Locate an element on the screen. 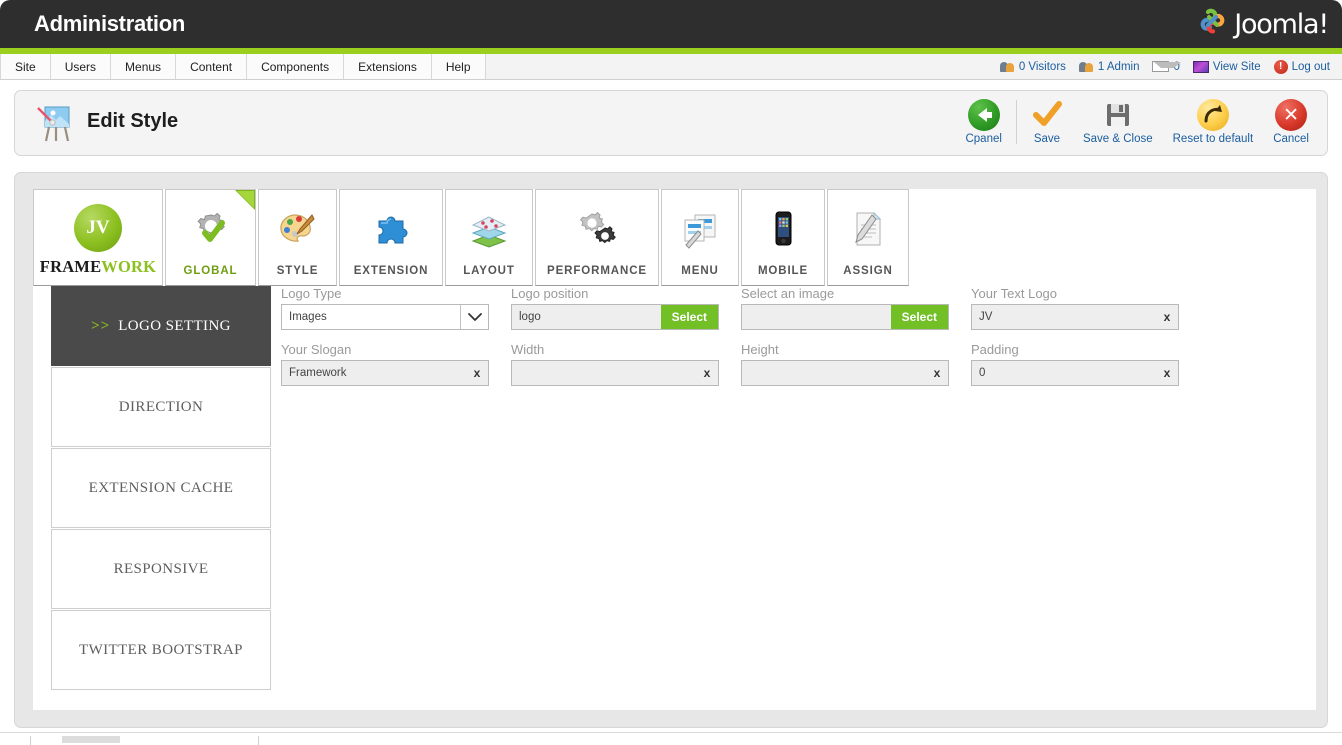  status-admins: 1 Admin is located at coordinates (1108, 66).